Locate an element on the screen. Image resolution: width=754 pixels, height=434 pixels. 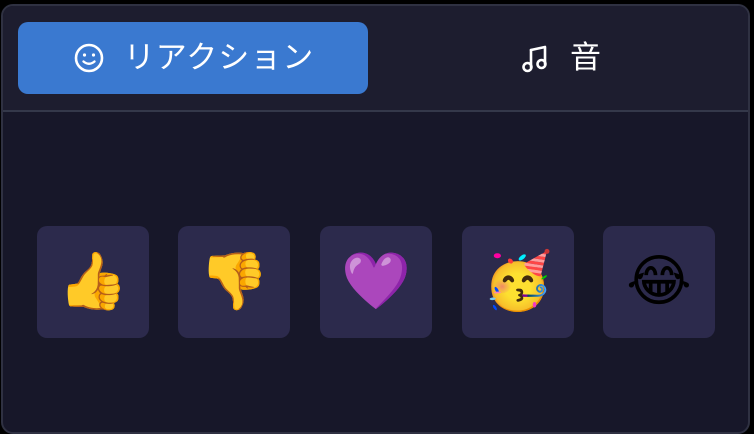
thumbs-down-icon: 👎 is located at coordinates (234, 281).